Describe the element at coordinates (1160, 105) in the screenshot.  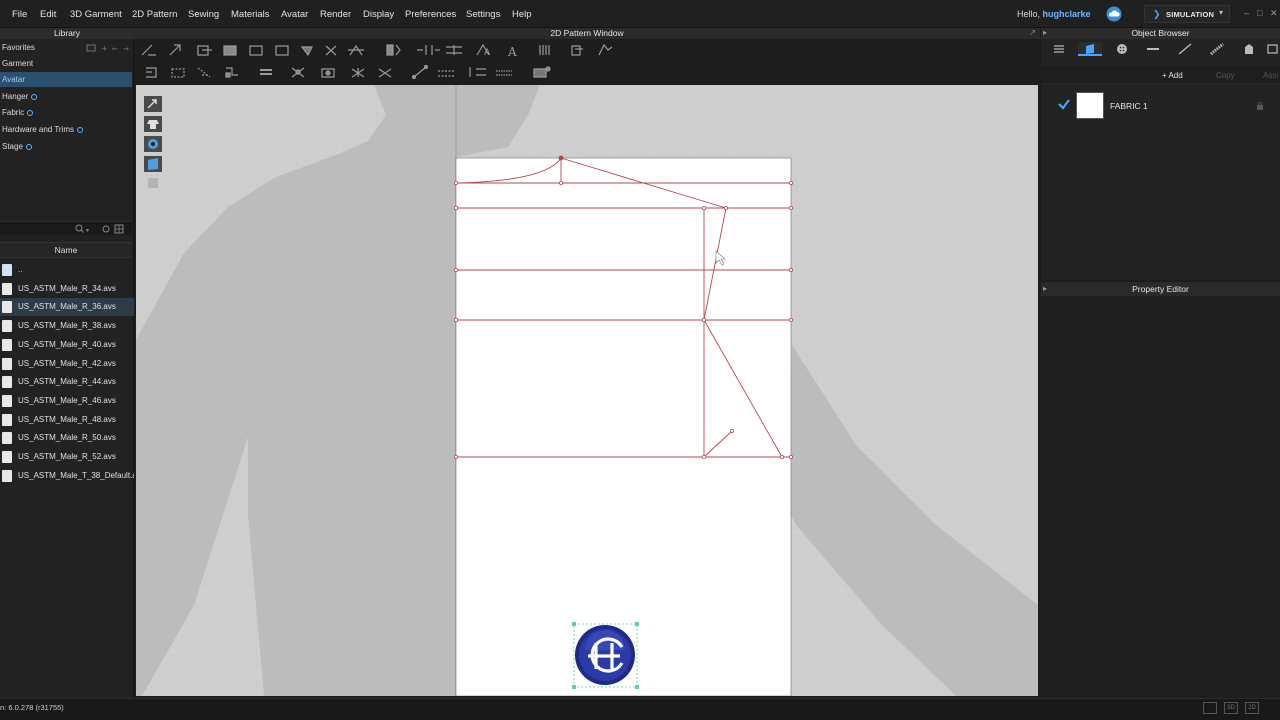
I see `fabric-list-item: FABRIC 1` at that location.